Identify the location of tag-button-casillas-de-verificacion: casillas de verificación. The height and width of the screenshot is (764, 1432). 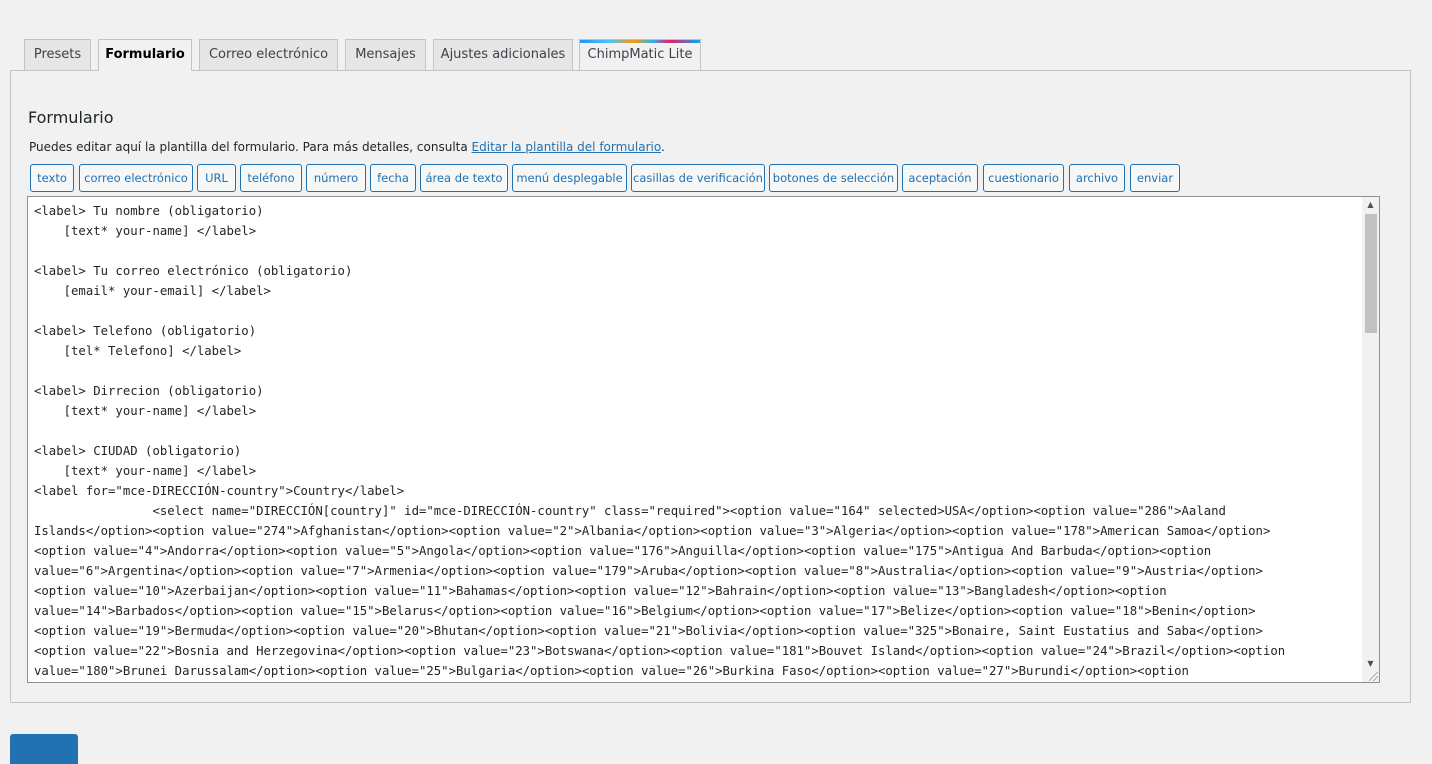
(698, 178).